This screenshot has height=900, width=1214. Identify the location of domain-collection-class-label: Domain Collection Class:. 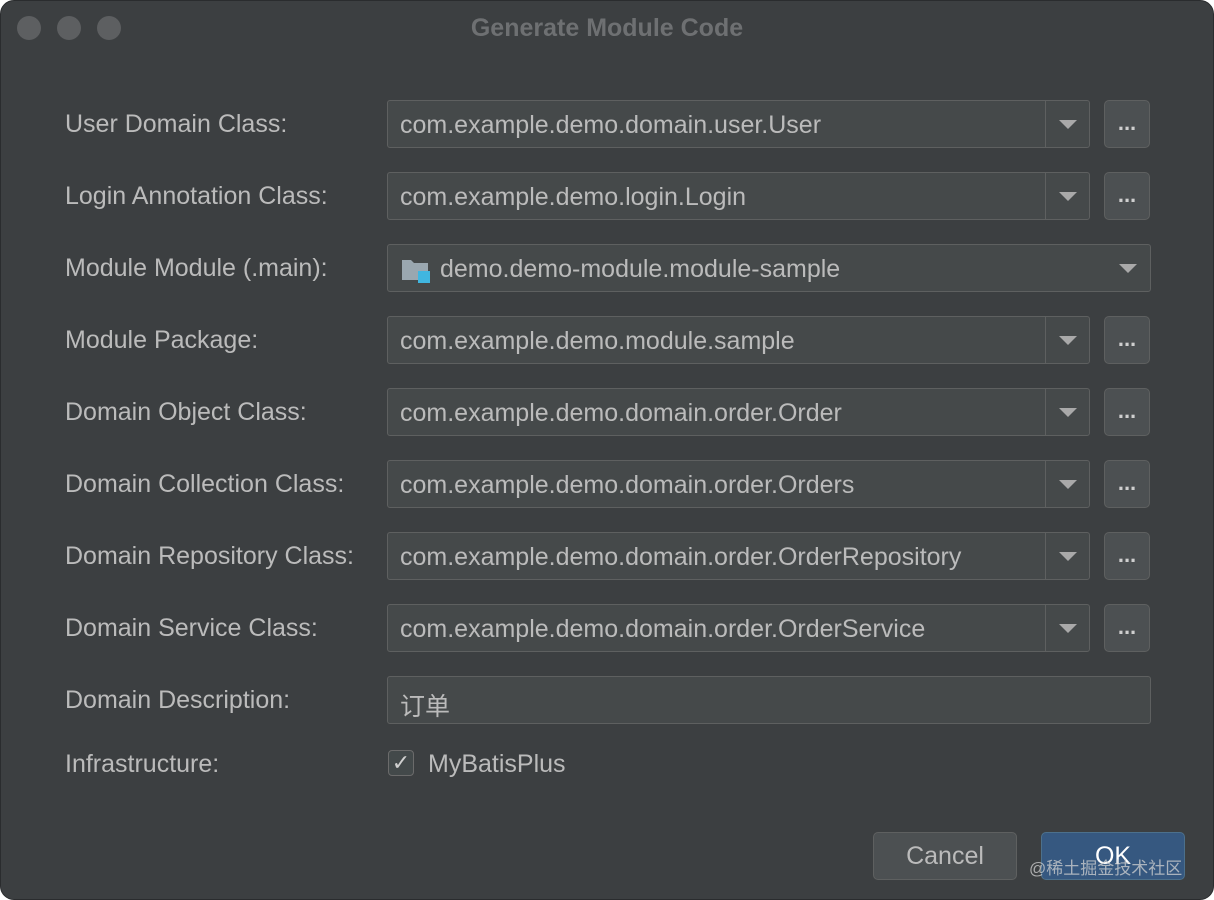
(205, 484).